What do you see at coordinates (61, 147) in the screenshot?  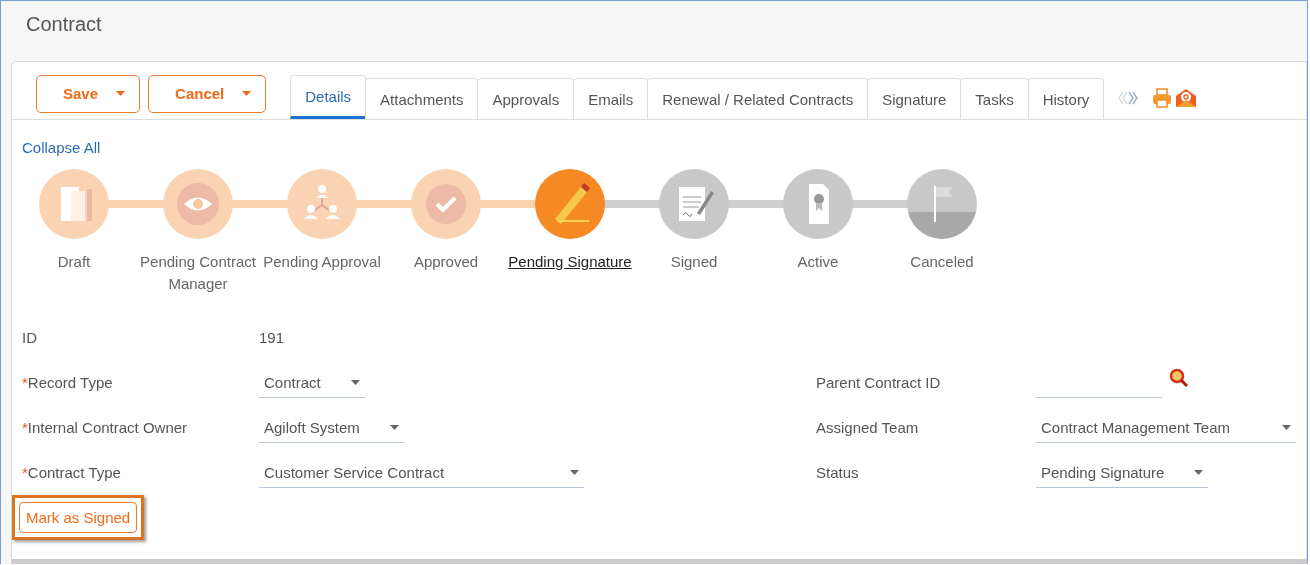 I see `collapse-all-link: Collapse All` at bounding box center [61, 147].